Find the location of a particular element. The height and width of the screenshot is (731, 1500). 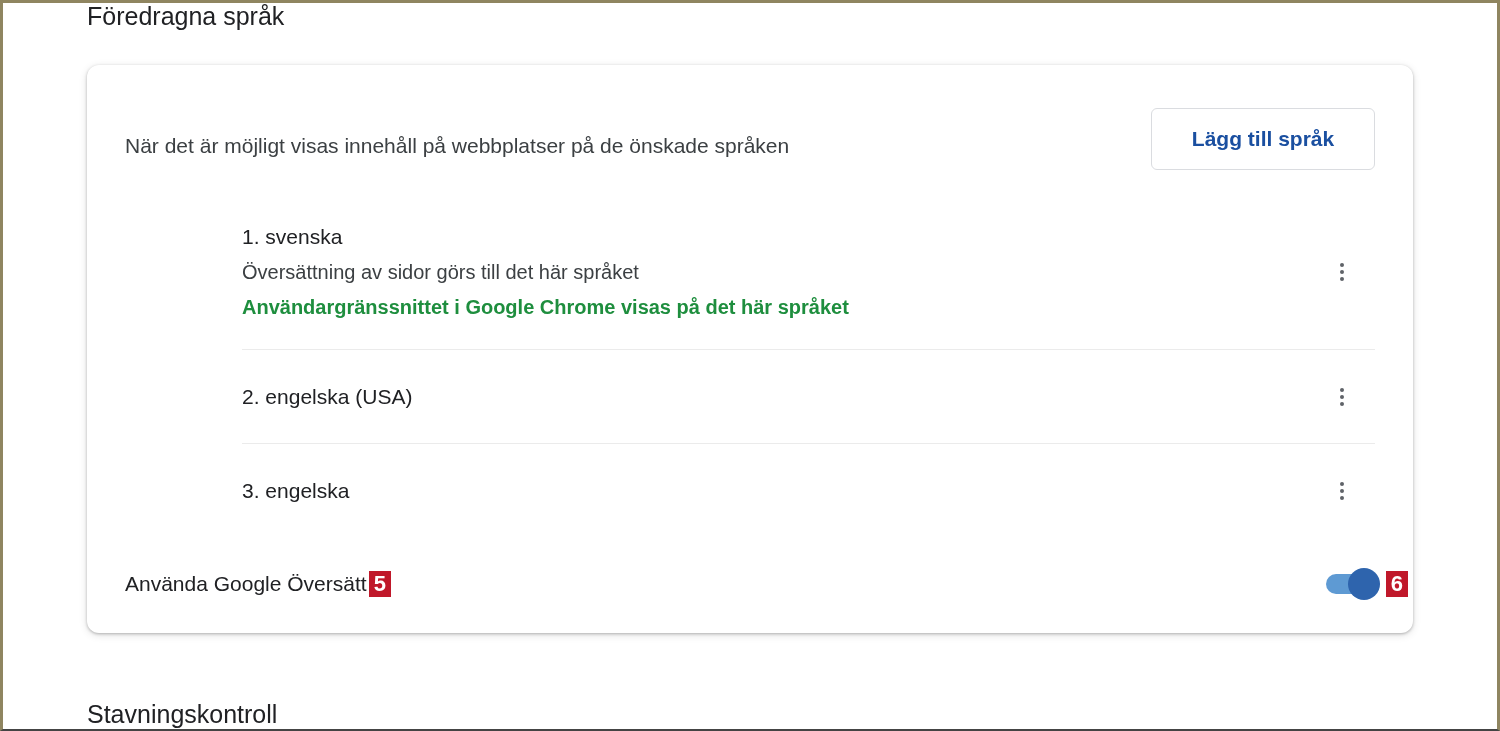

language-note: Användargränssnittet i Google Chrome visas på det här språket is located at coordinates (545, 307).